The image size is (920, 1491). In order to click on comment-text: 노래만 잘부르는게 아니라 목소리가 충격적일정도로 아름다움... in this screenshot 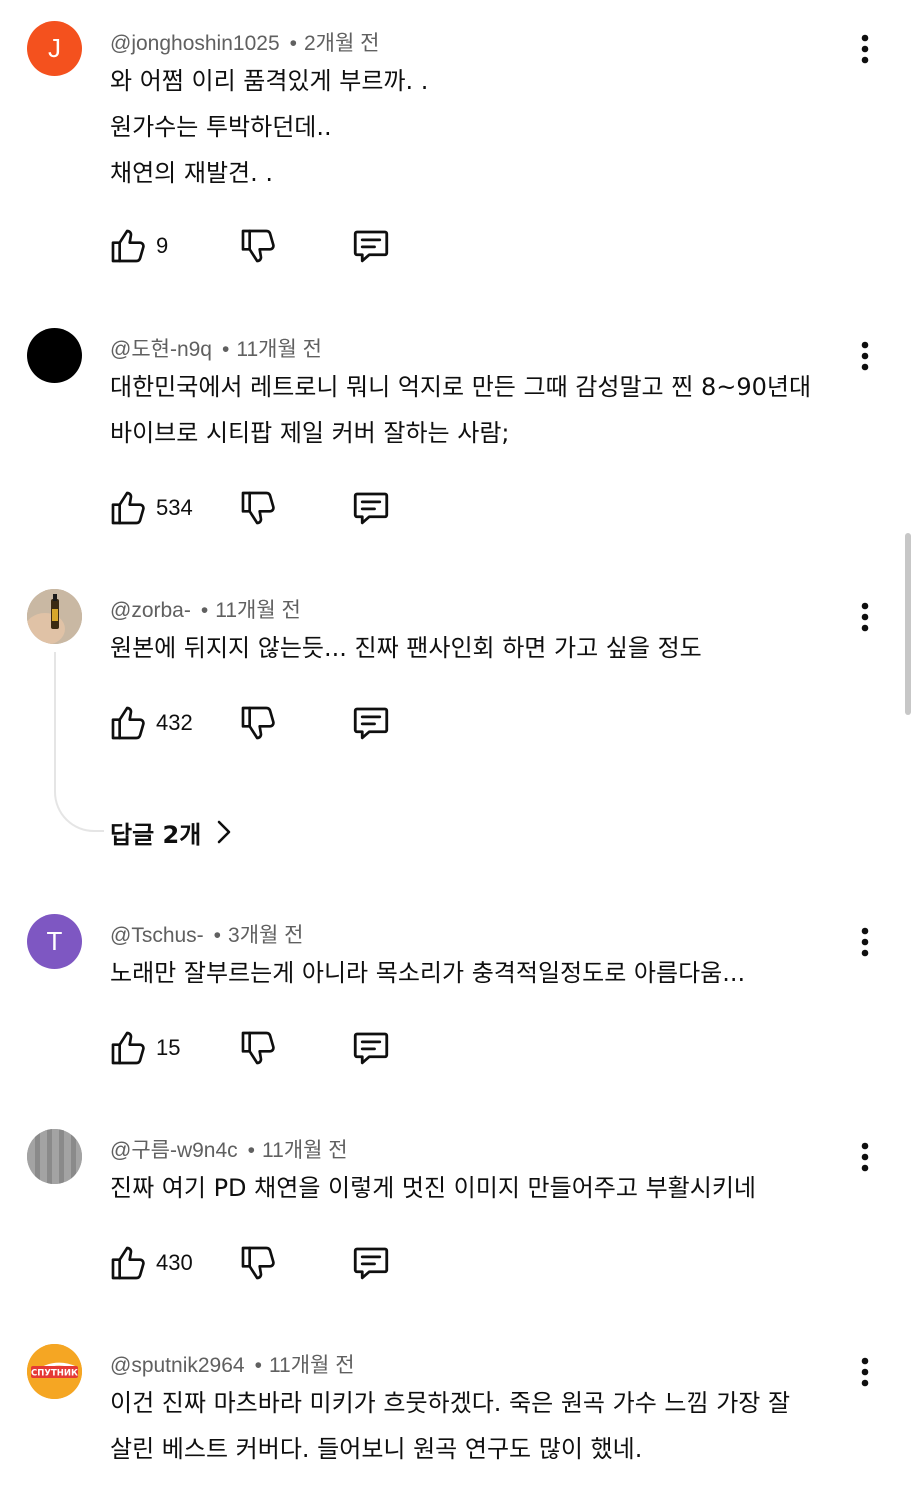, I will do `click(428, 973)`.